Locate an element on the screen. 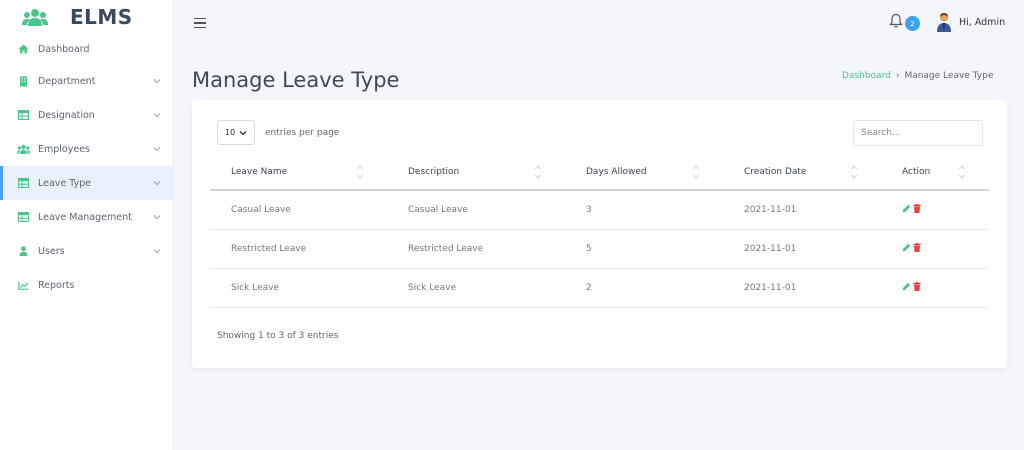 The height and width of the screenshot is (450, 1024). chart-icon is located at coordinates (23, 285).